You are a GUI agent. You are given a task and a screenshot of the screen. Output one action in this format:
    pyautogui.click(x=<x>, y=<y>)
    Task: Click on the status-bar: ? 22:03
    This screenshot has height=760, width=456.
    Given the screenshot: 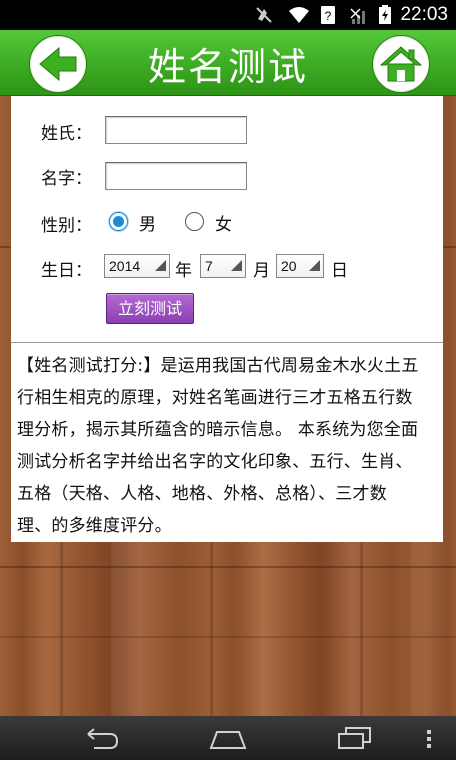 What is the action you would take?
    pyautogui.click(x=228, y=15)
    